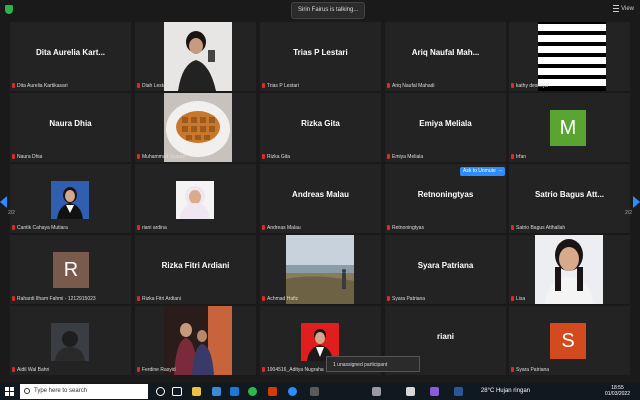  Describe the element at coordinates (505, 391) in the screenshot. I see `weather-widget: 28°C Hujan ringan` at that location.